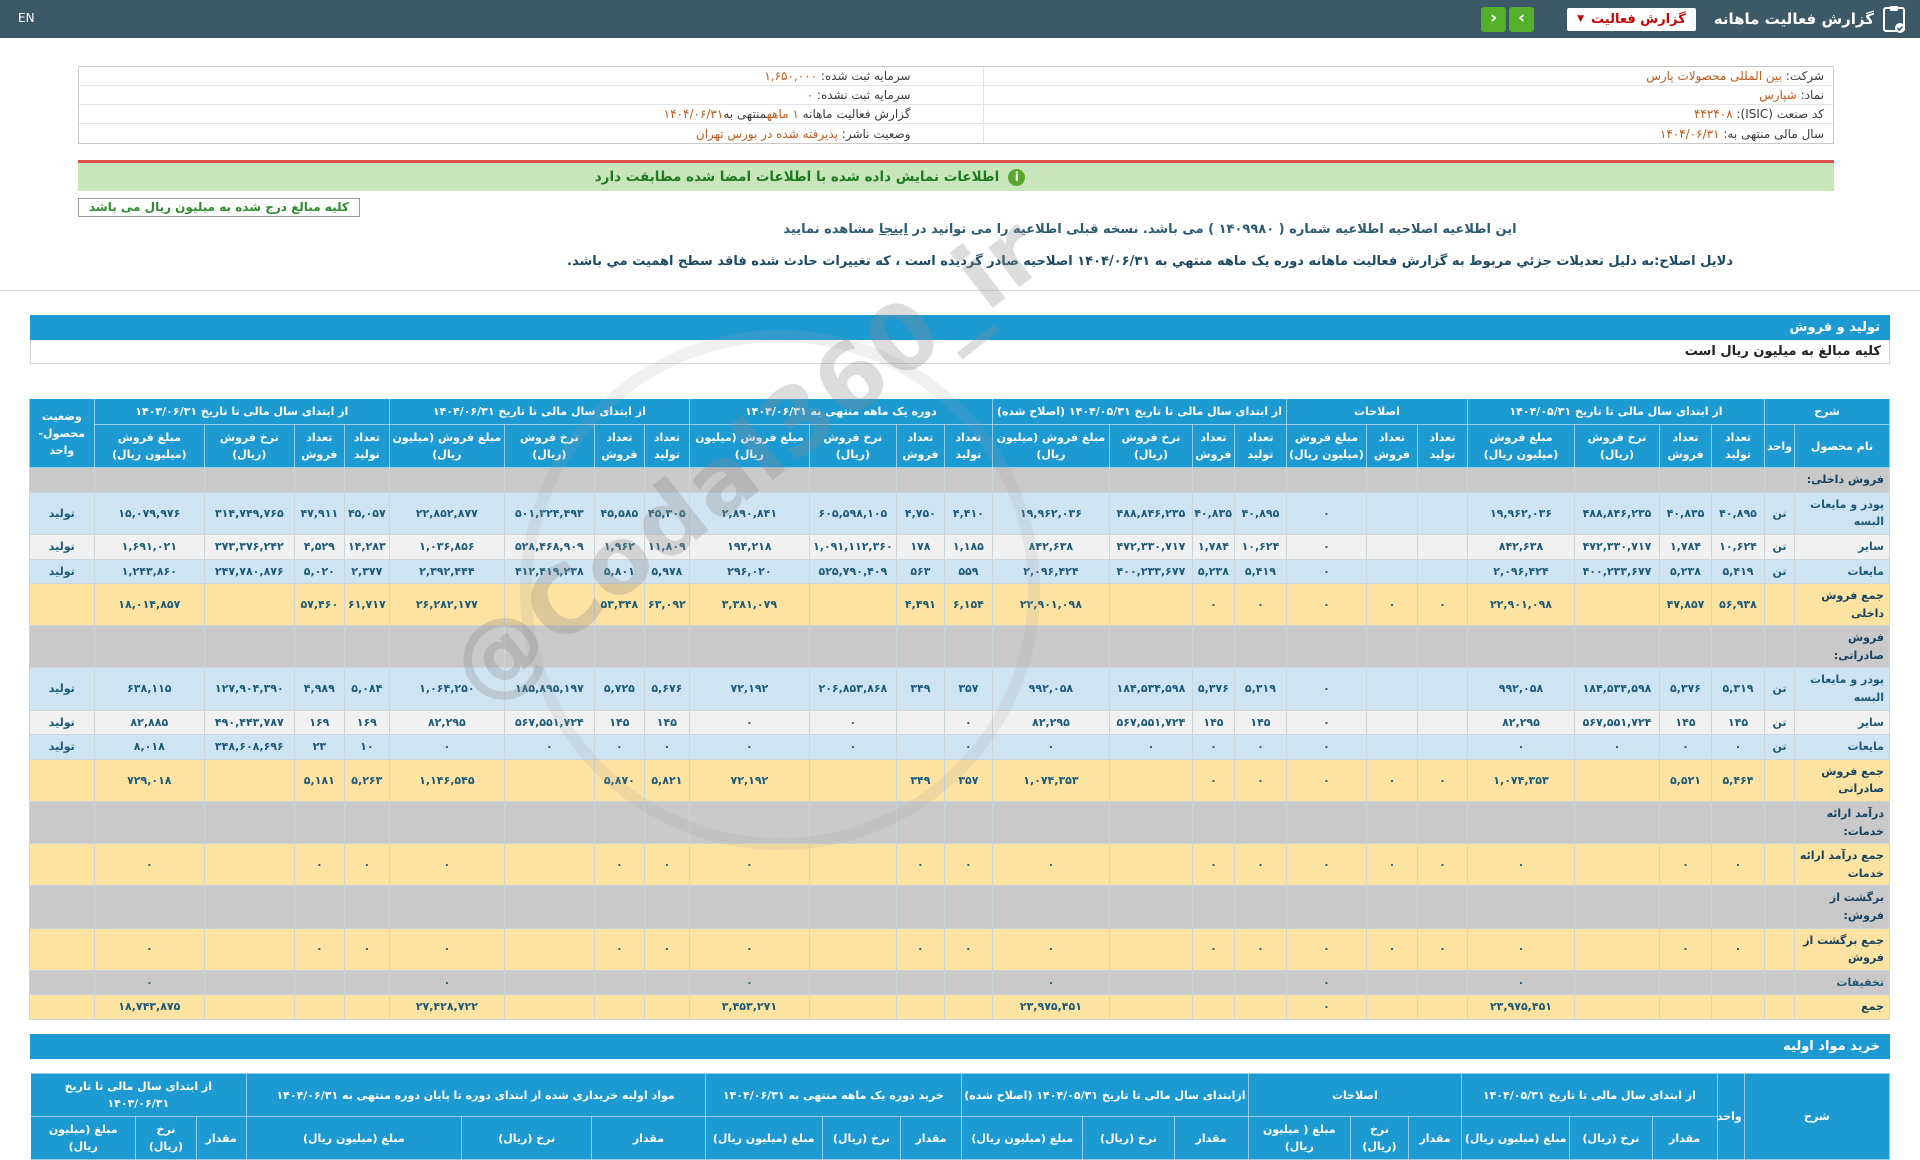 This screenshot has width=1920, height=1160. What do you see at coordinates (1738, 571) in the screenshot?
I see `cell-value: ۵,۴۱۹` at bounding box center [1738, 571].